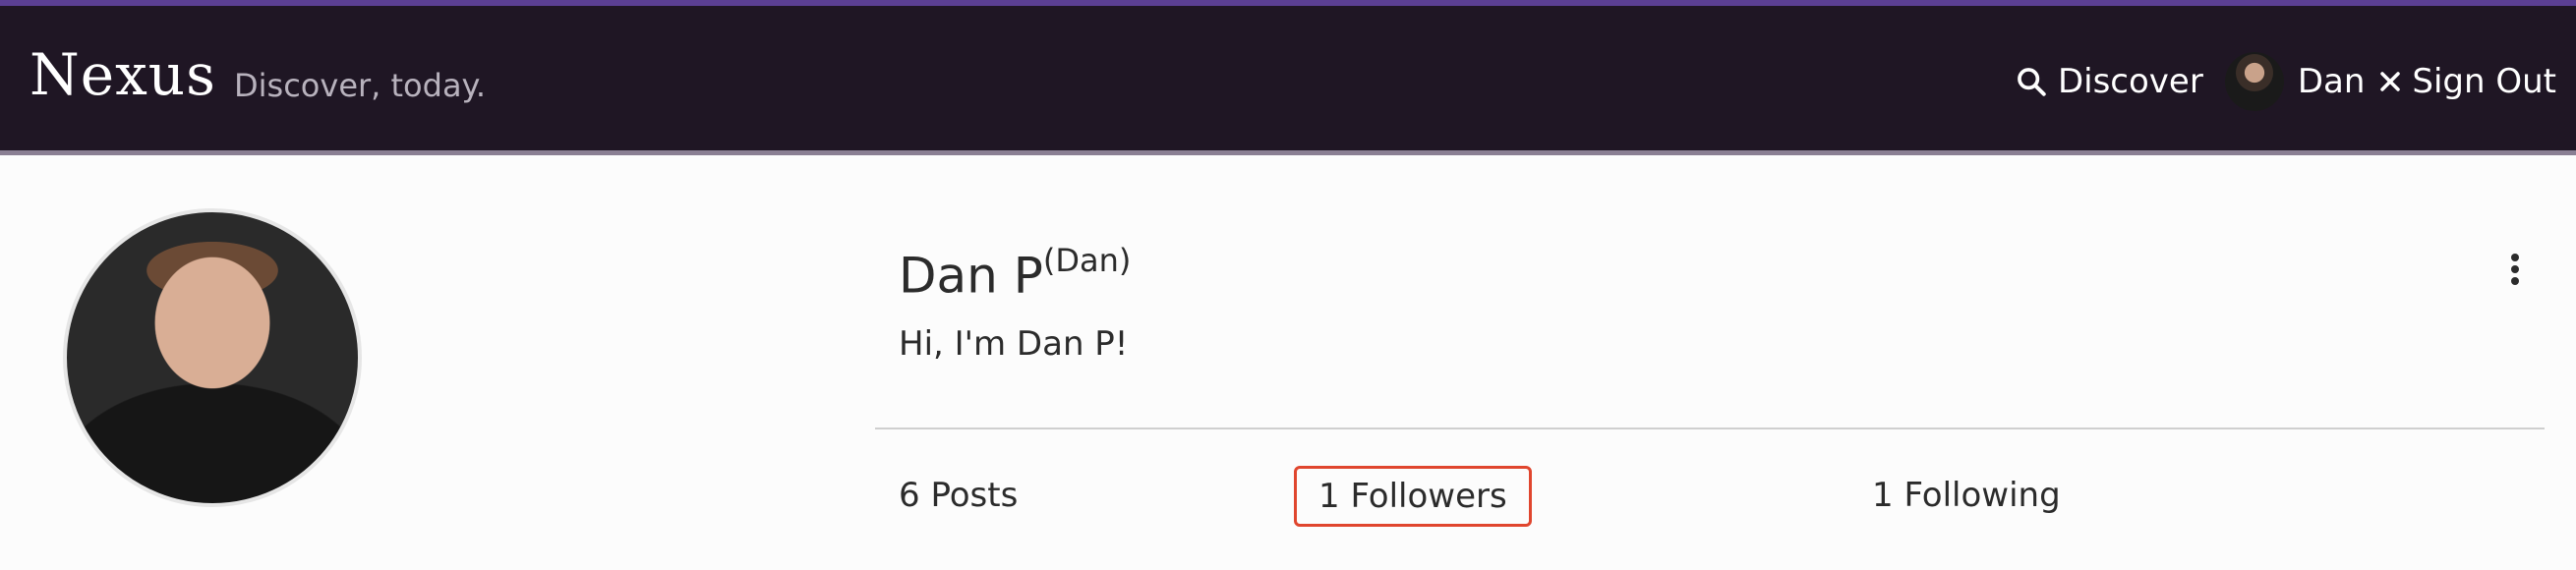 The height and width of the screenshot is (570, 2576). I want to click on user-menu-link: Dan, so click(2291, 81).